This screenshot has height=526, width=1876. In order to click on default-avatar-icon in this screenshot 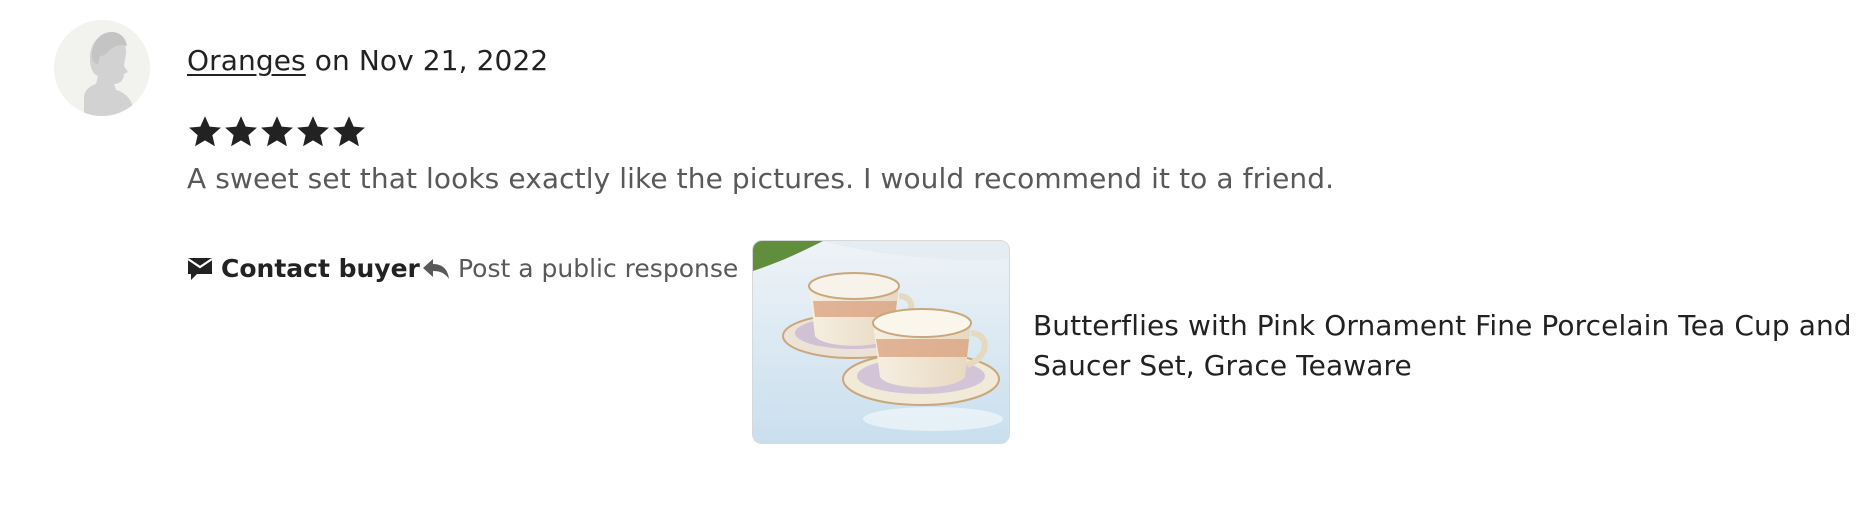, I will do `click(102, 68)`.